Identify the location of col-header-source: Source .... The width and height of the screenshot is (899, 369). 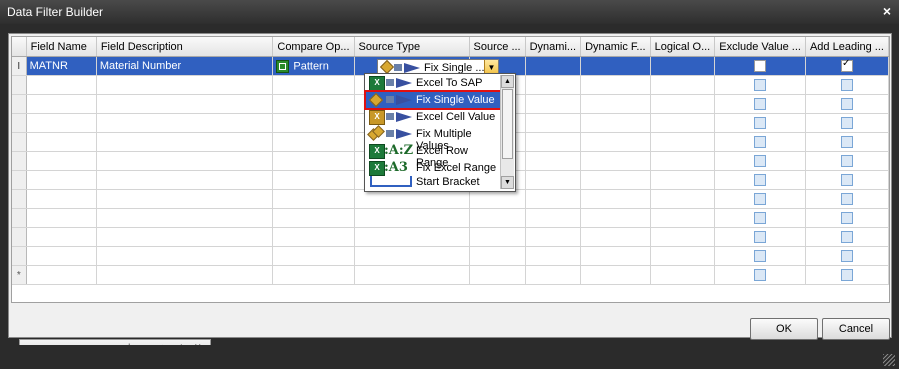
(497, 47).